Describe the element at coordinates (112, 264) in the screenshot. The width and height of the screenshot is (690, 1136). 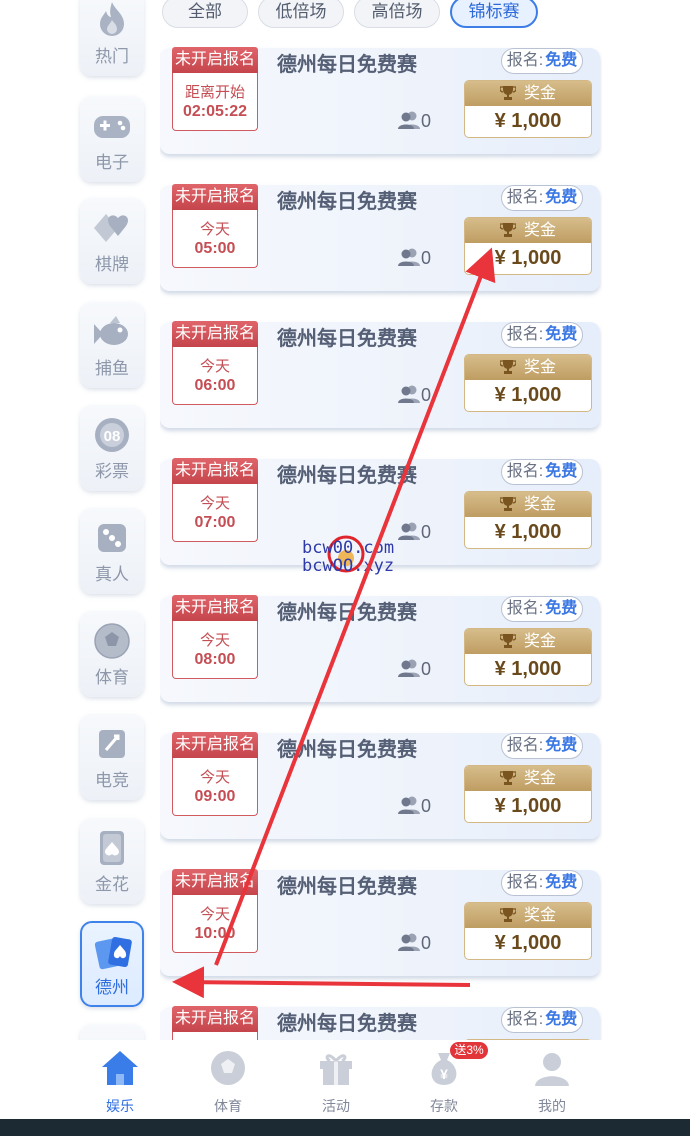
I see `sidebar-item-label: 棋牌` at that location.